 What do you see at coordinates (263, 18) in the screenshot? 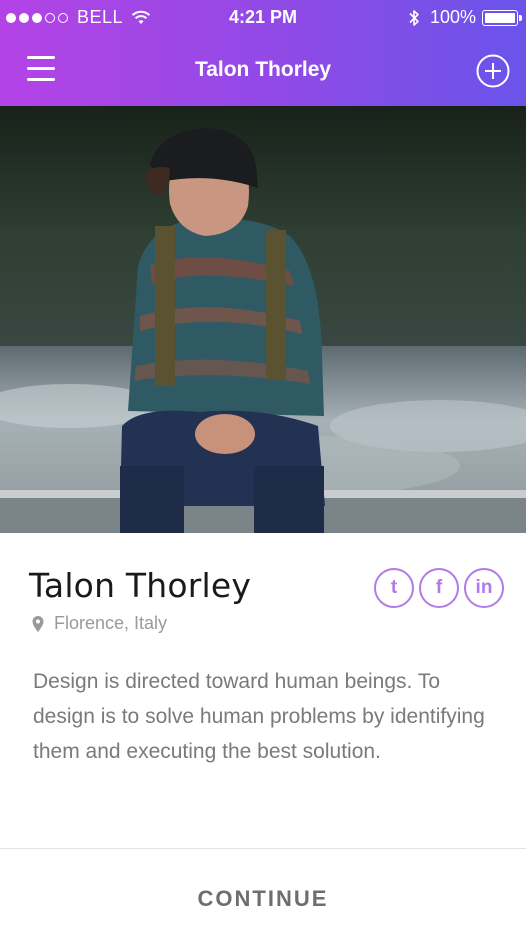
I see `status-bar: BELL 4:21 PM 100%` at bounding box center [263, 18].